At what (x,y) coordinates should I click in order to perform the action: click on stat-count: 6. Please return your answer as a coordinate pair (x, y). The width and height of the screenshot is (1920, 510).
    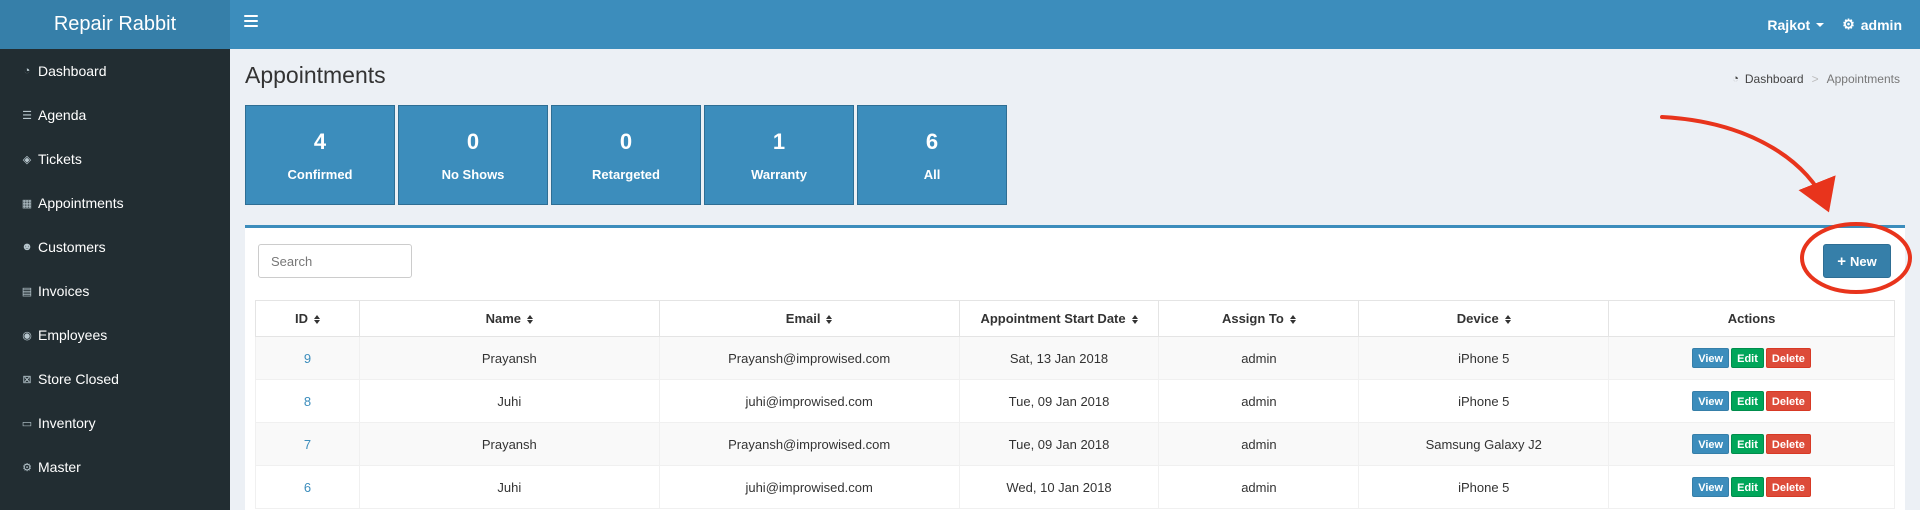
    Looking at the image, I should click on (932, 141).